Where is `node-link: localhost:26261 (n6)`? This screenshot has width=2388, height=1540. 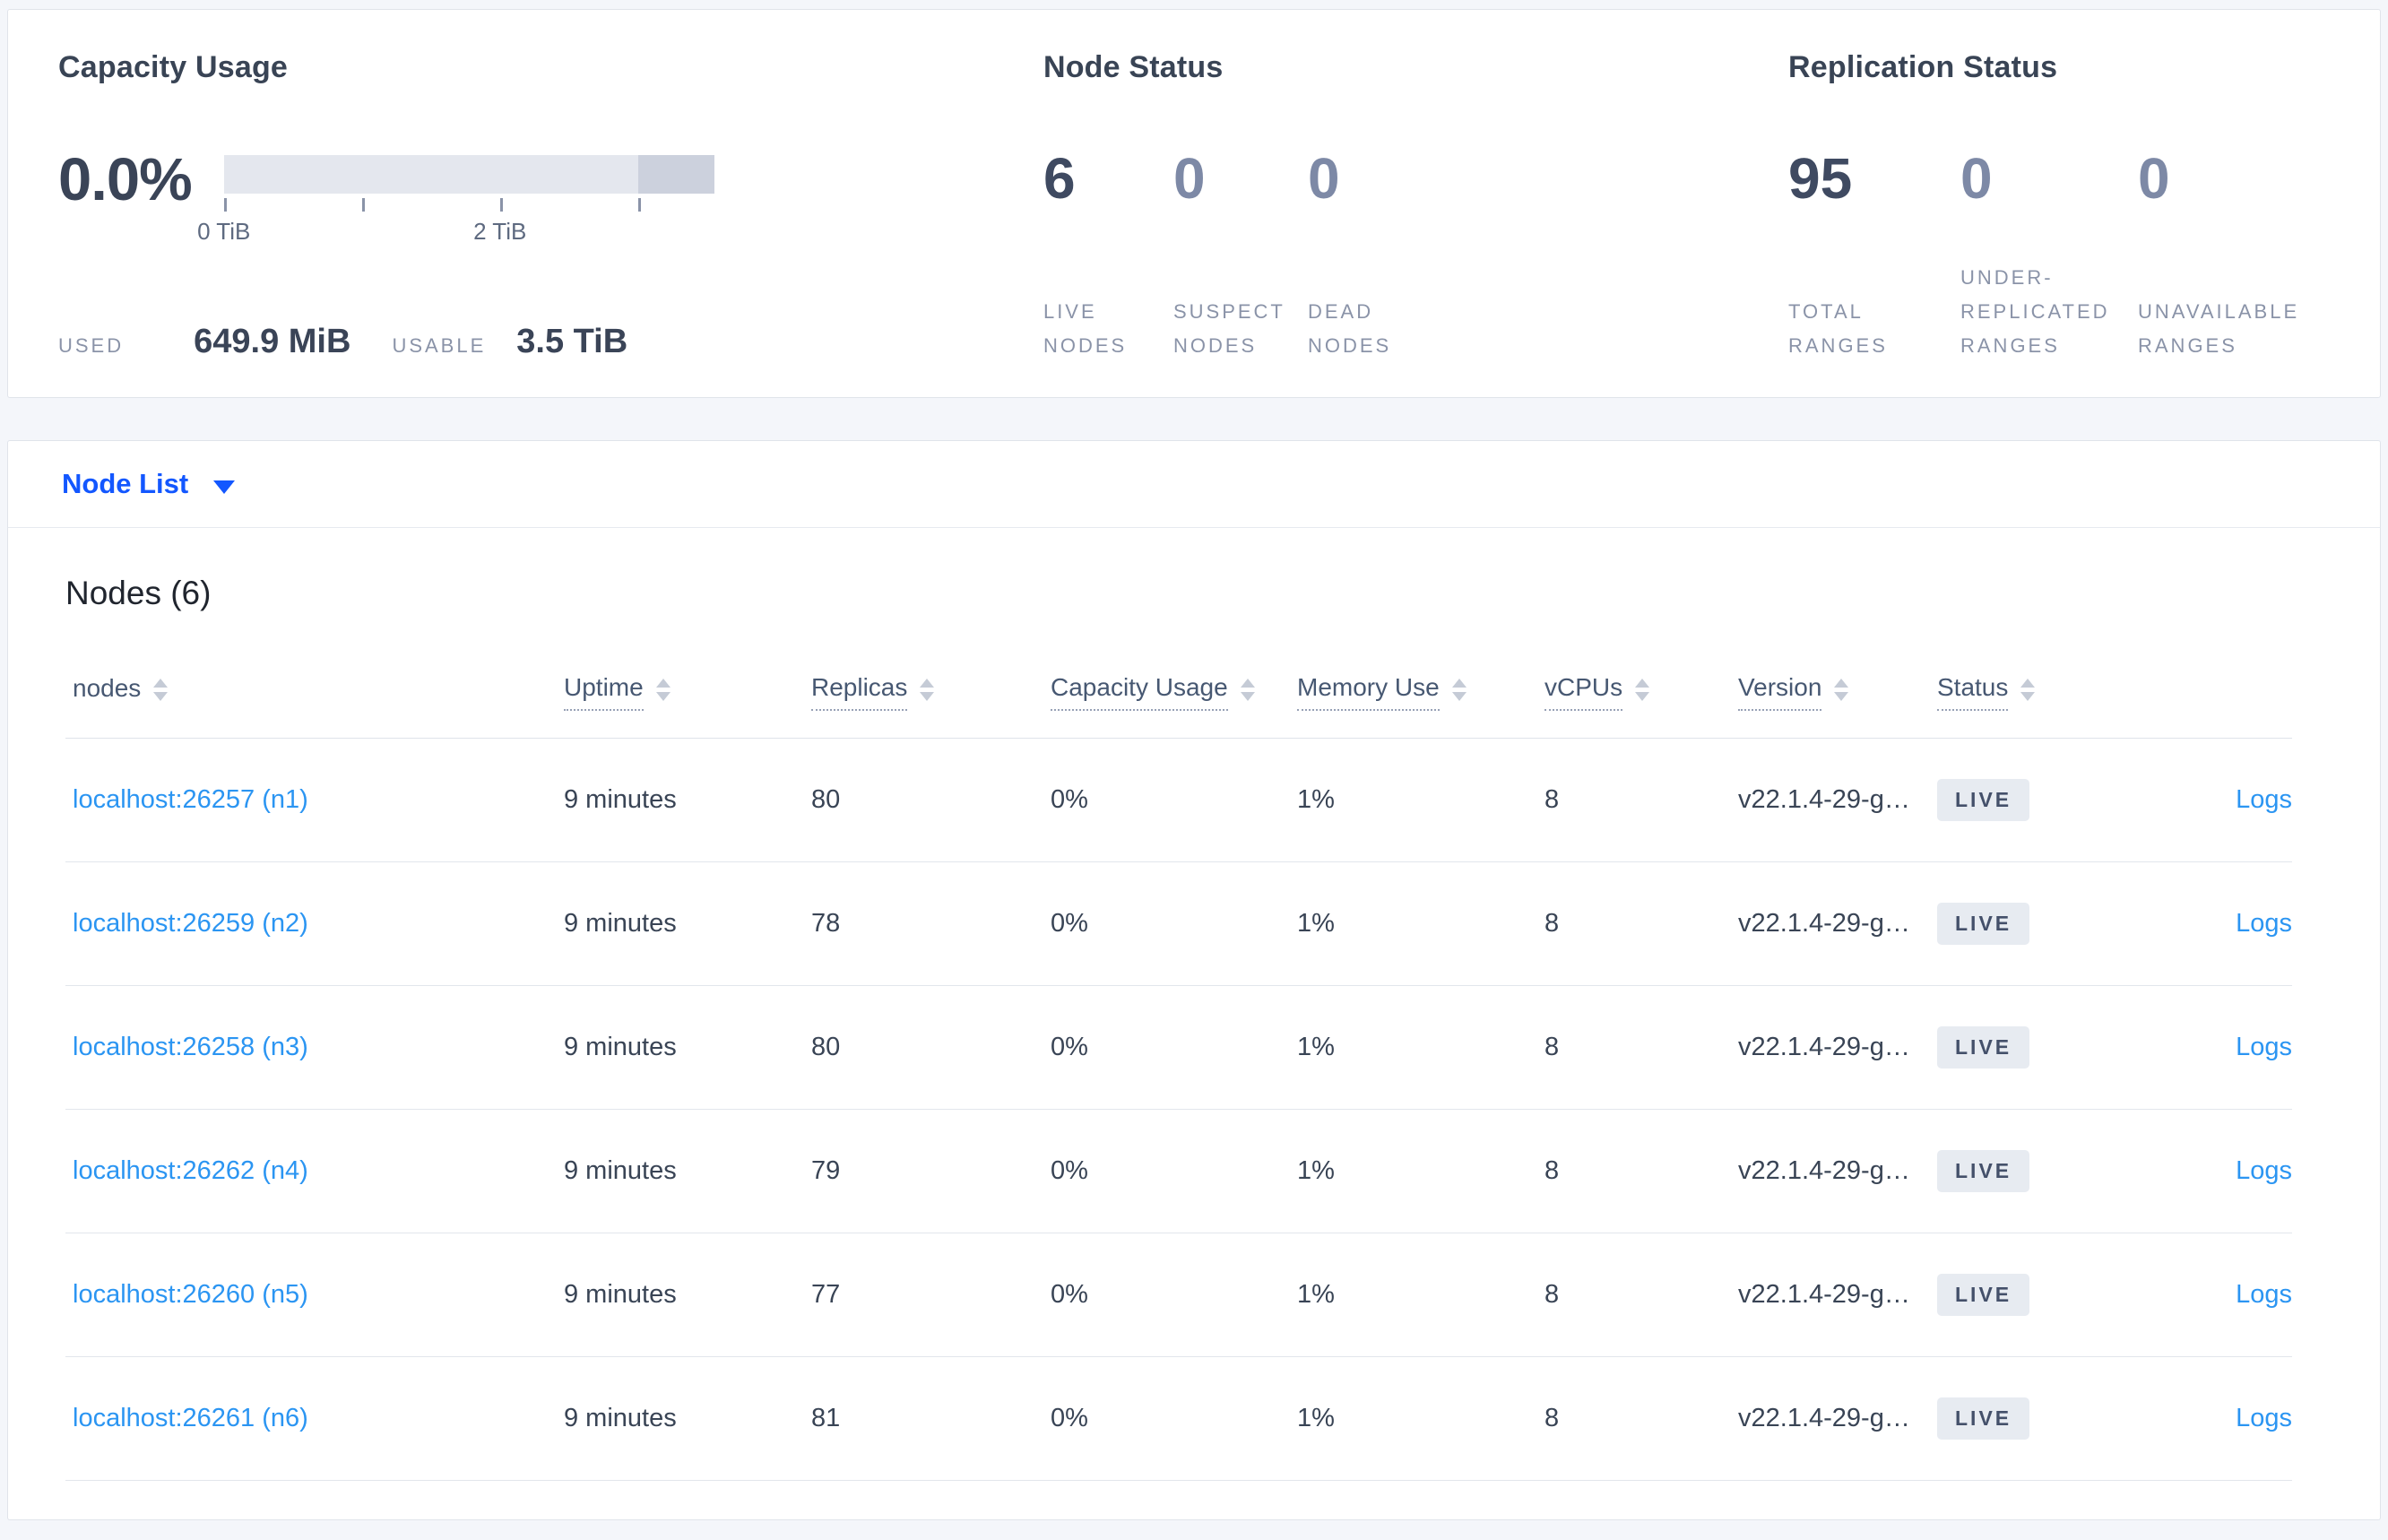
node-link: localhost:26261 (n6) is located at coordinates (190, 1418).